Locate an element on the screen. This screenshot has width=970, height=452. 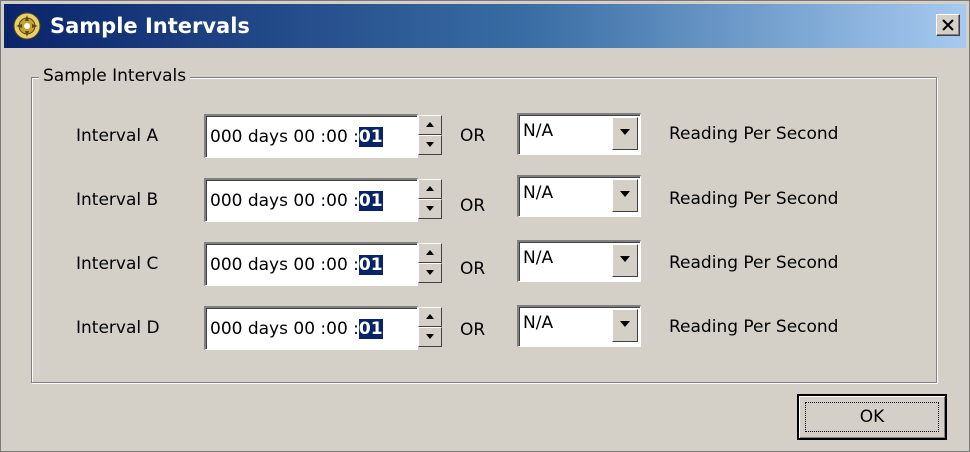
interval-b-time-seconds: 01 is located at coordinates (370, 201).